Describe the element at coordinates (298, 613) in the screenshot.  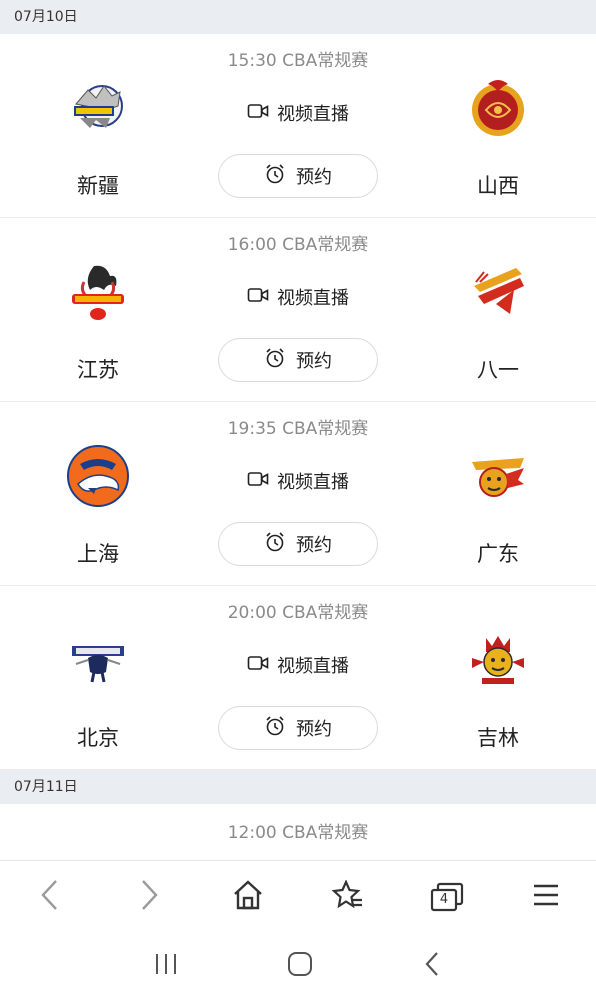
I see `match-time: 20:00 CBA常规赛` at that location.